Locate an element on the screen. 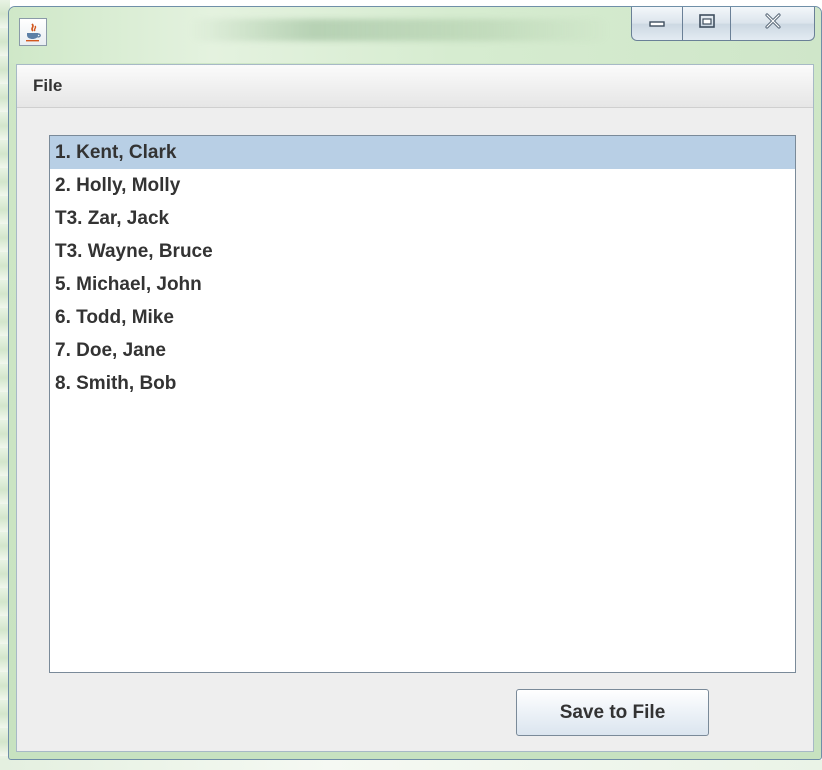 Image resolution: width=822 pixels, height=770 pixels. window-controls is located at coordinates (723, 24).